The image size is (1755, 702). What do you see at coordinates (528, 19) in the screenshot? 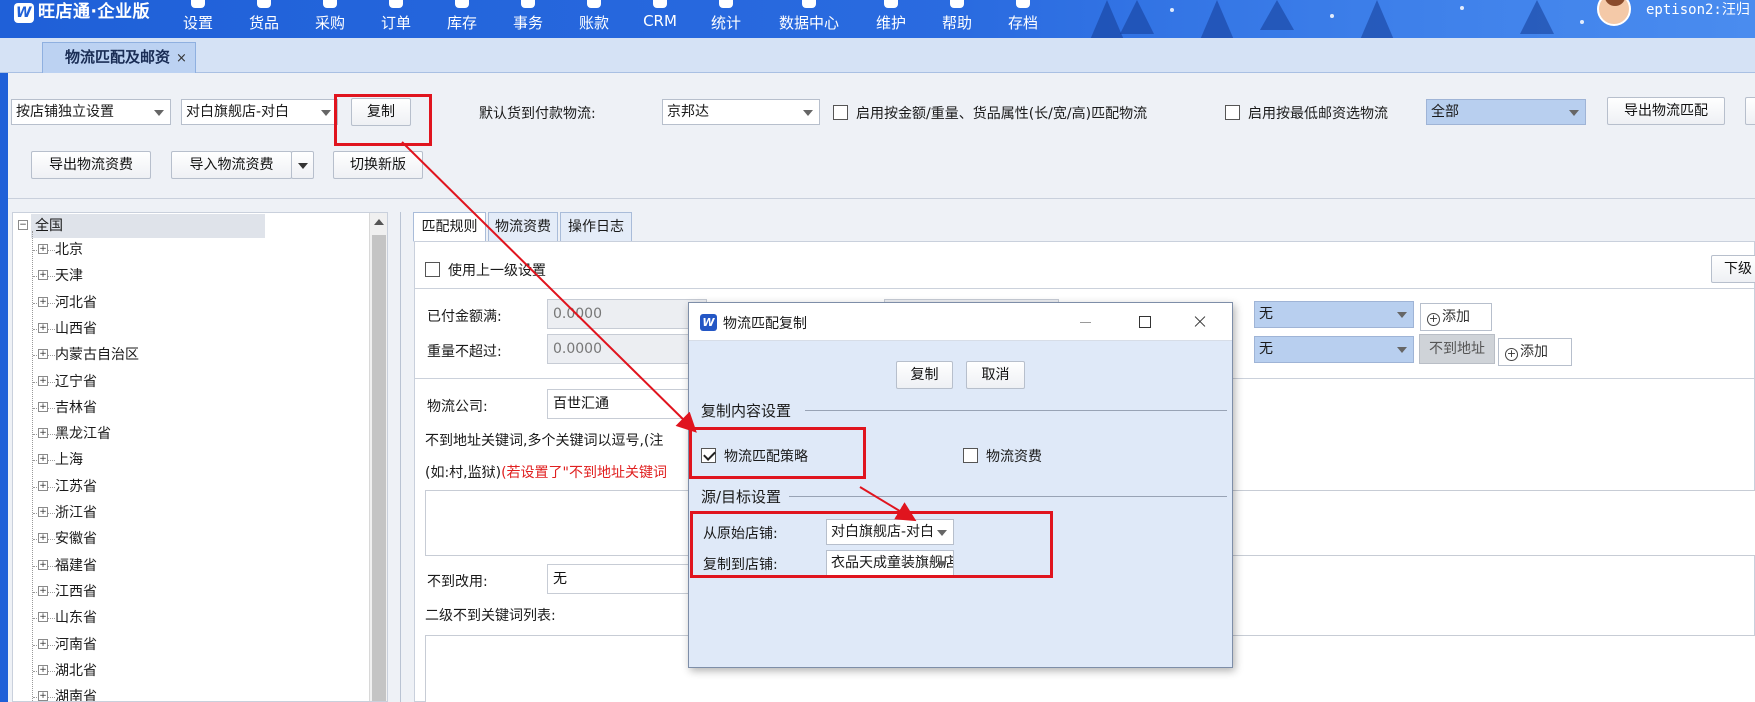
I see `menu-item-tasks: 事务` at bounding box center [528, 19].